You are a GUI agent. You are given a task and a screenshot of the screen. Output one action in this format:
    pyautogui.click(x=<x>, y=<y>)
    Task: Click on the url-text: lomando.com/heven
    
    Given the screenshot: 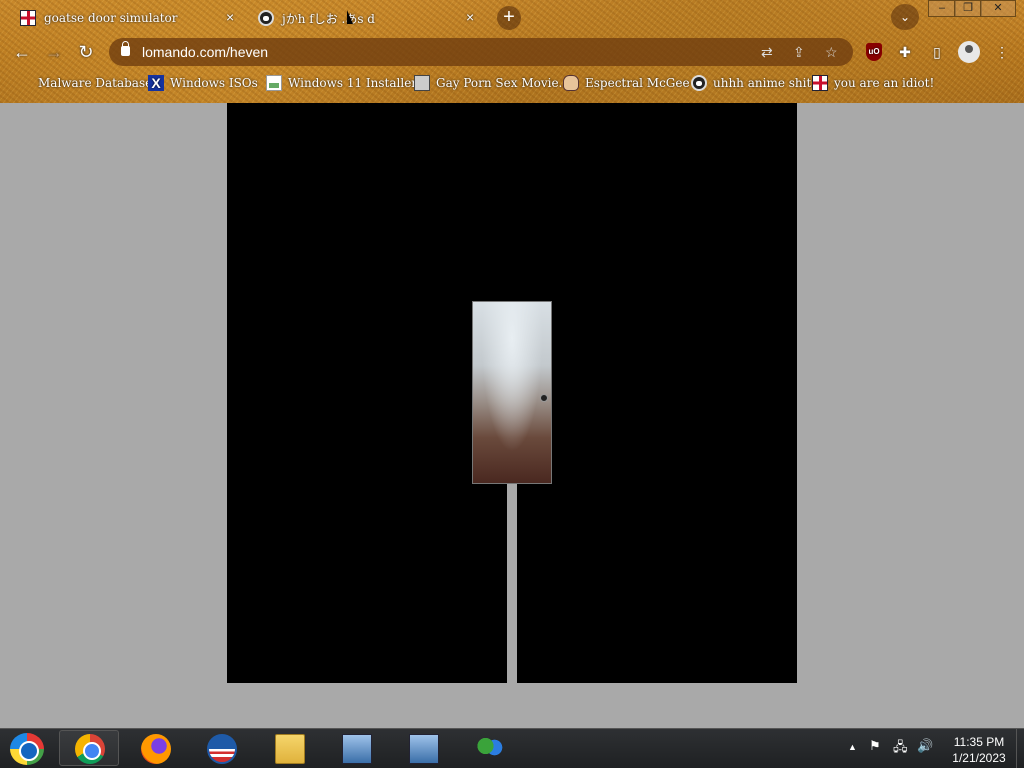 What is the action you would take?
    pyautogui.click(x=205, y=52)
    